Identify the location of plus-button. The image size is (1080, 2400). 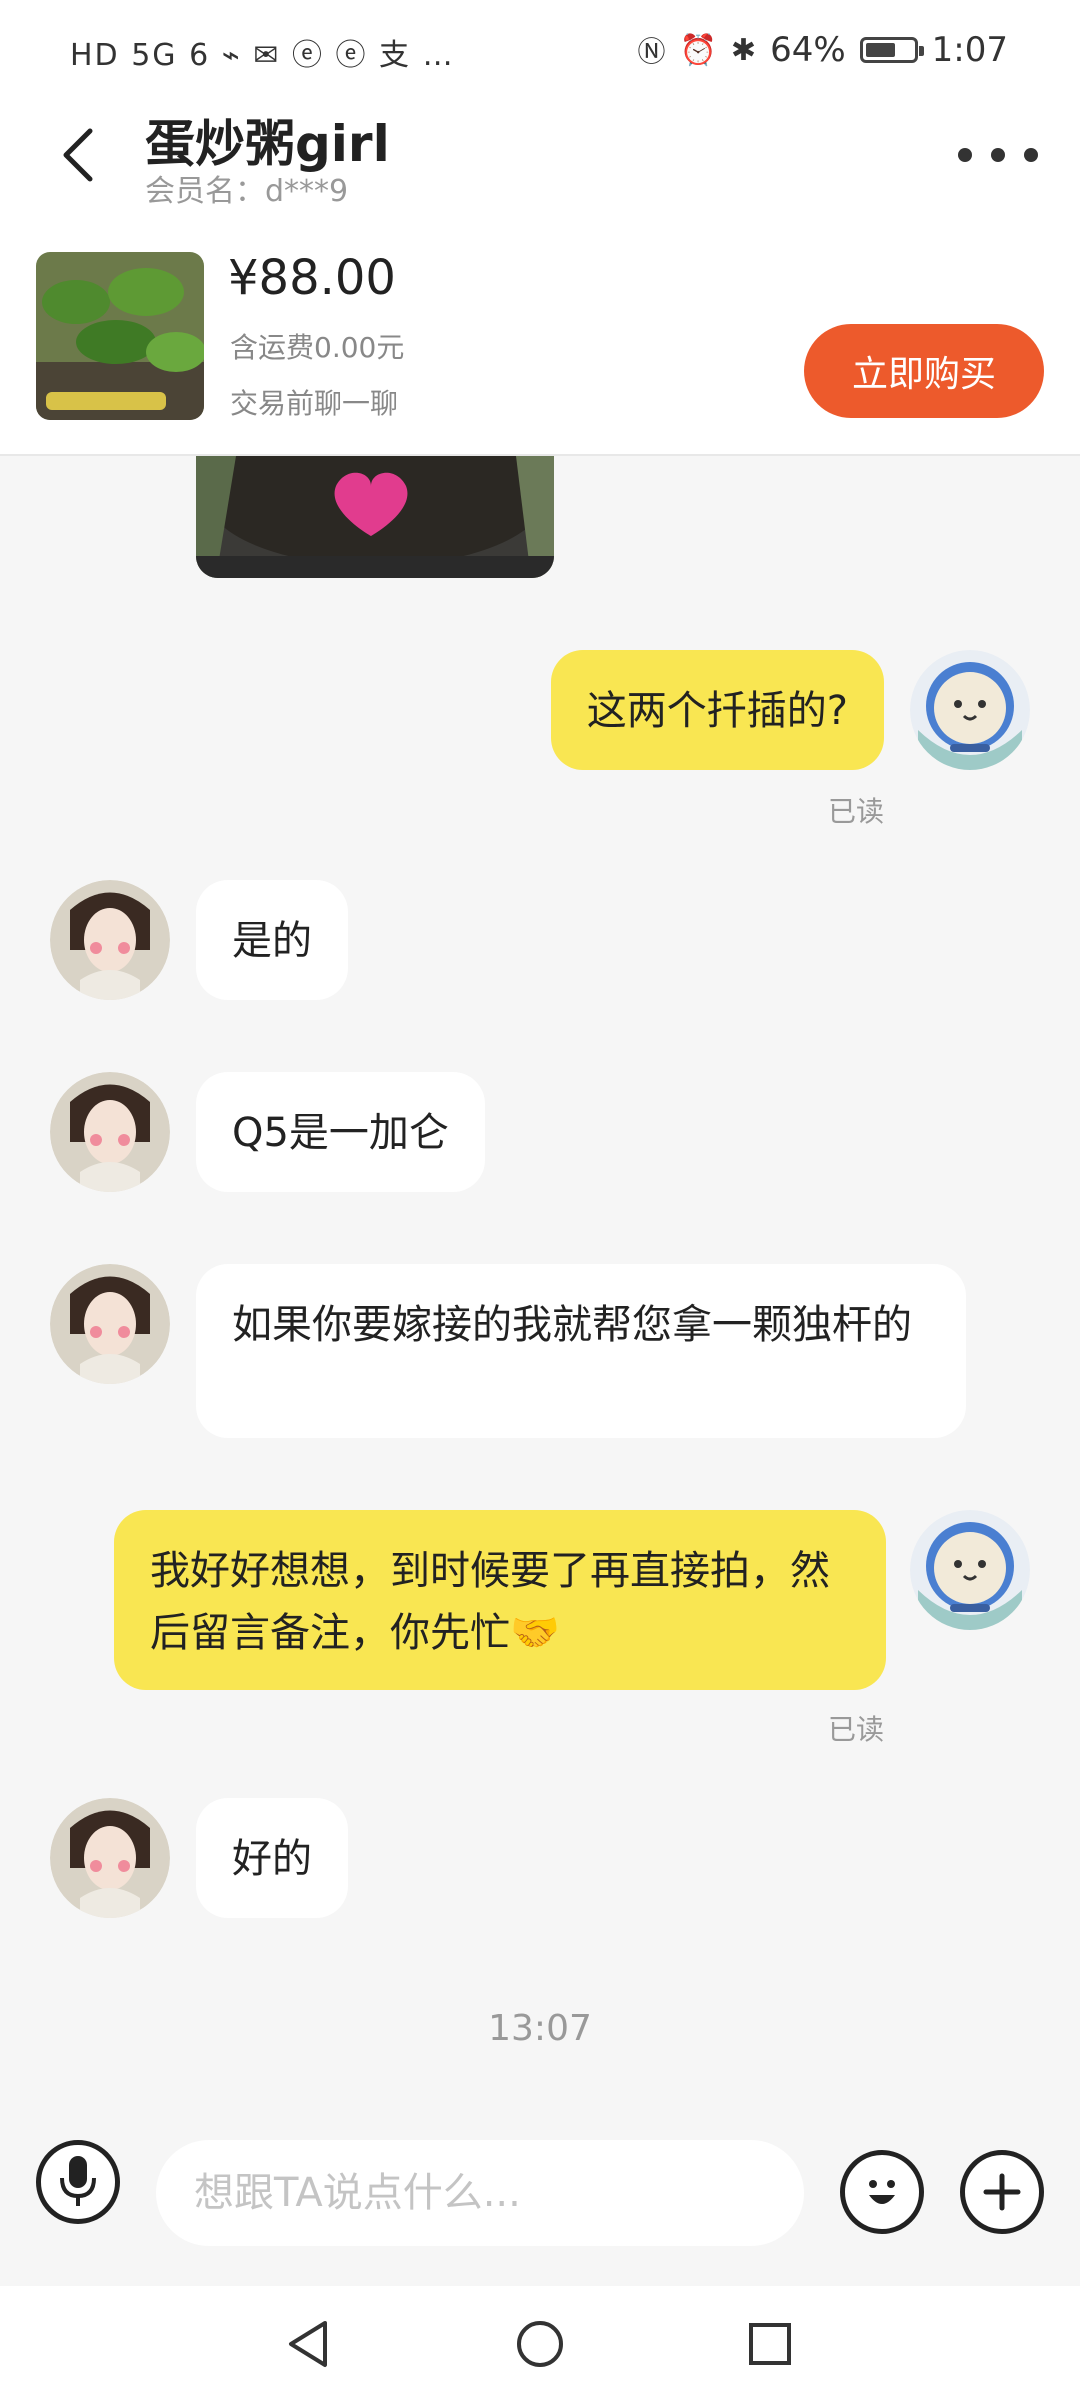
(1002, 2192).